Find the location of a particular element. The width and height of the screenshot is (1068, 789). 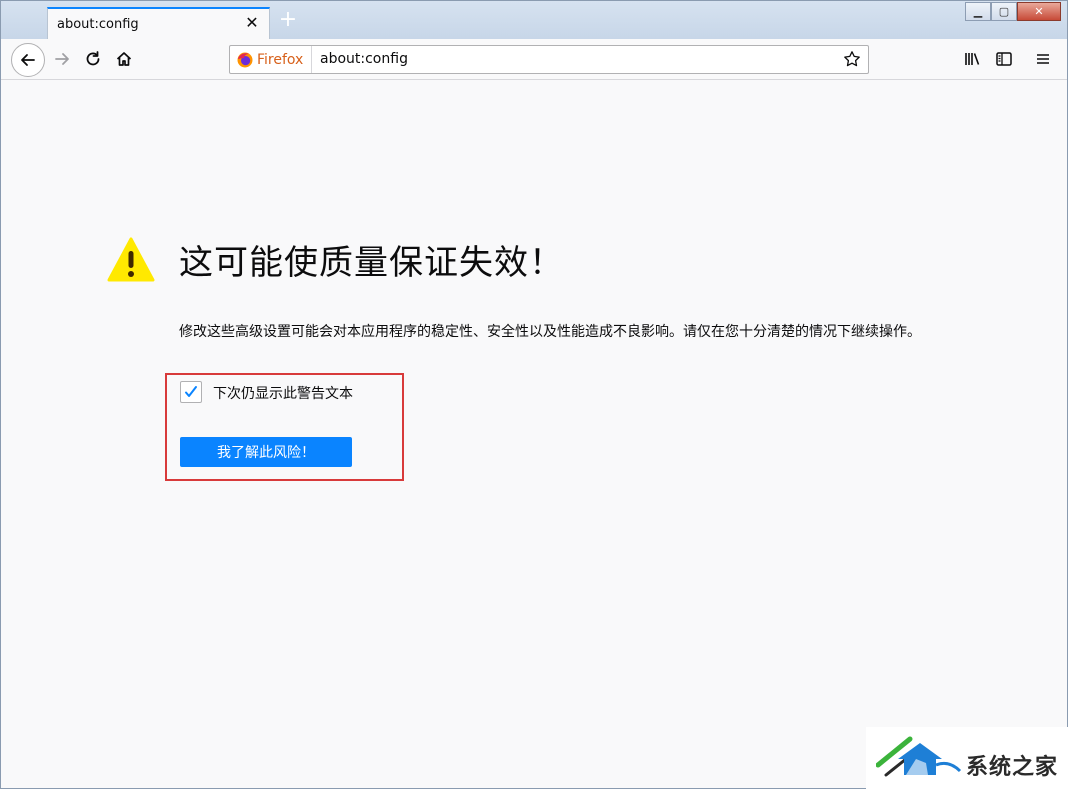

firefox-logo-icon is located at coordinates (245, 59).